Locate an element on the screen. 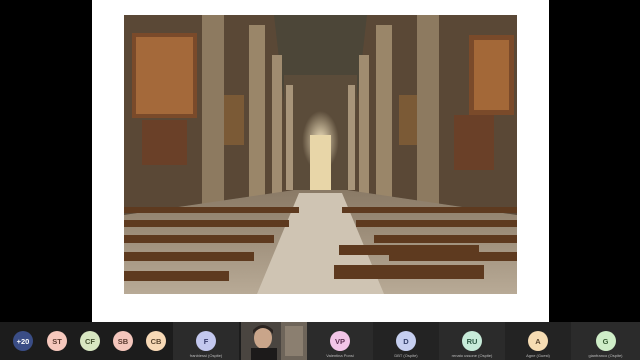 The width and height of the screenshot is (640, 360). participant-tile: +20 is located at coordinates (23, 341).